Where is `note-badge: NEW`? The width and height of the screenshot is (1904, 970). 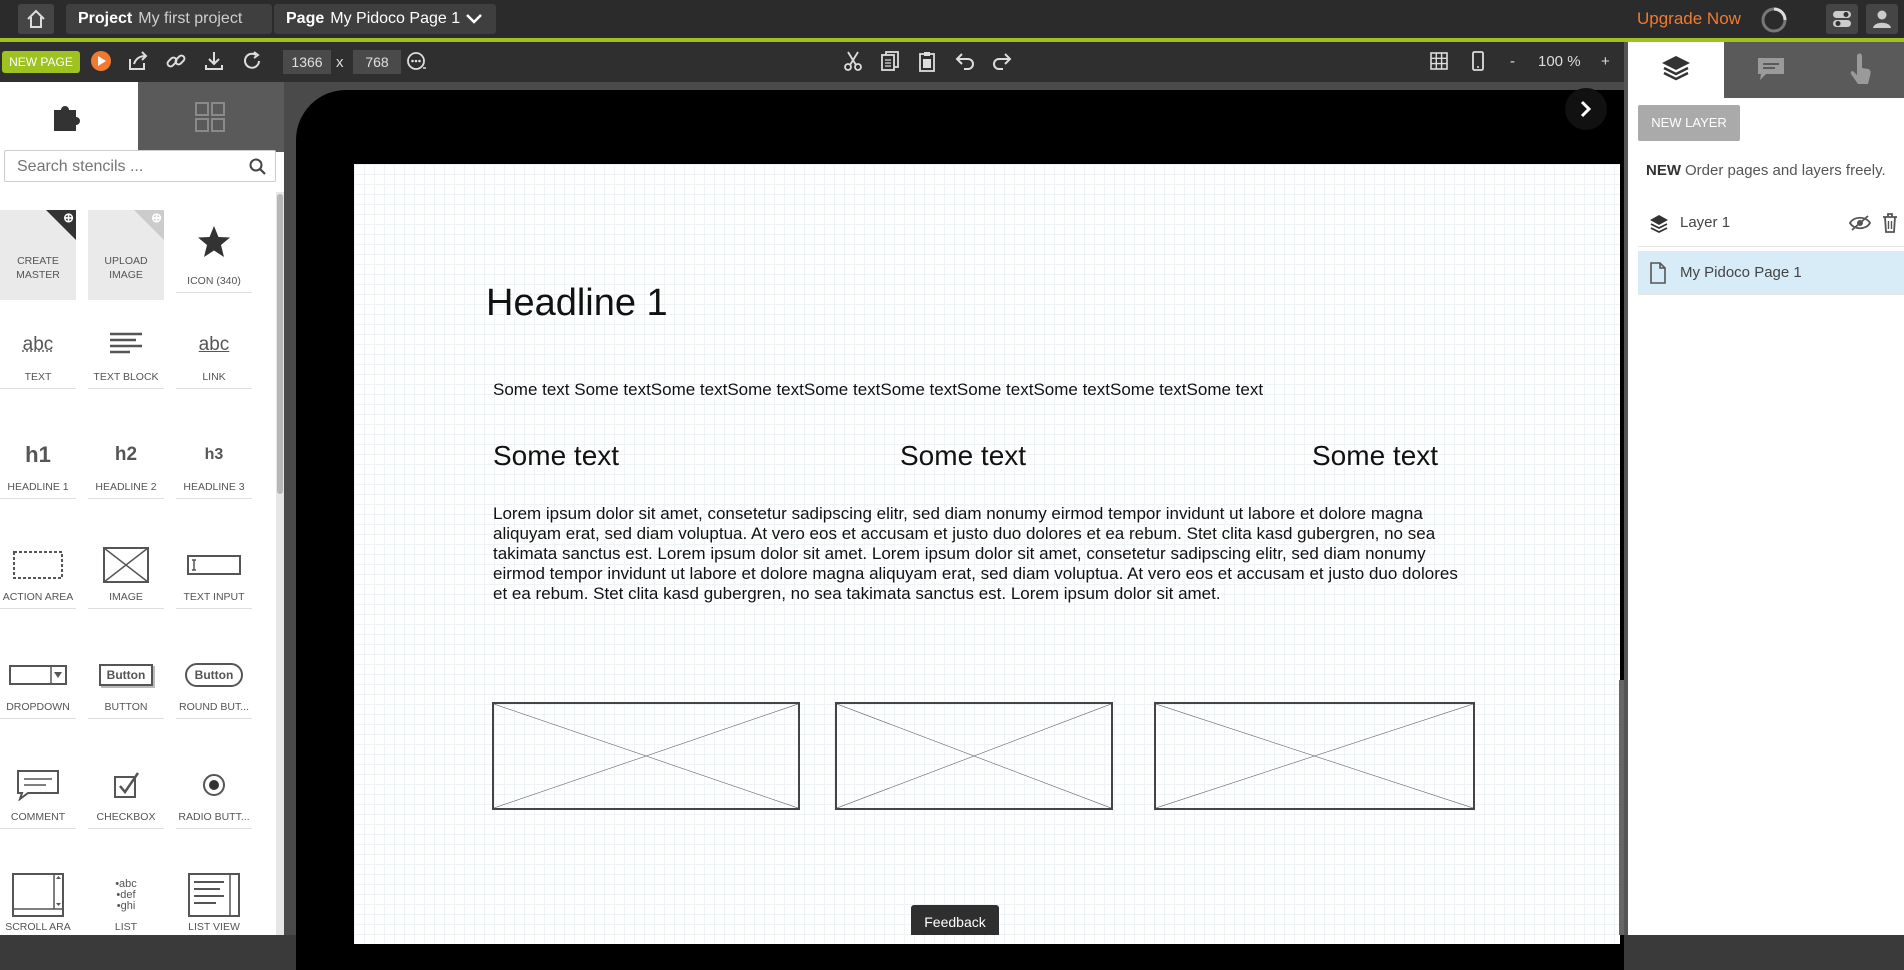 note-badge: NEW is located at coordinates (1663, 170).